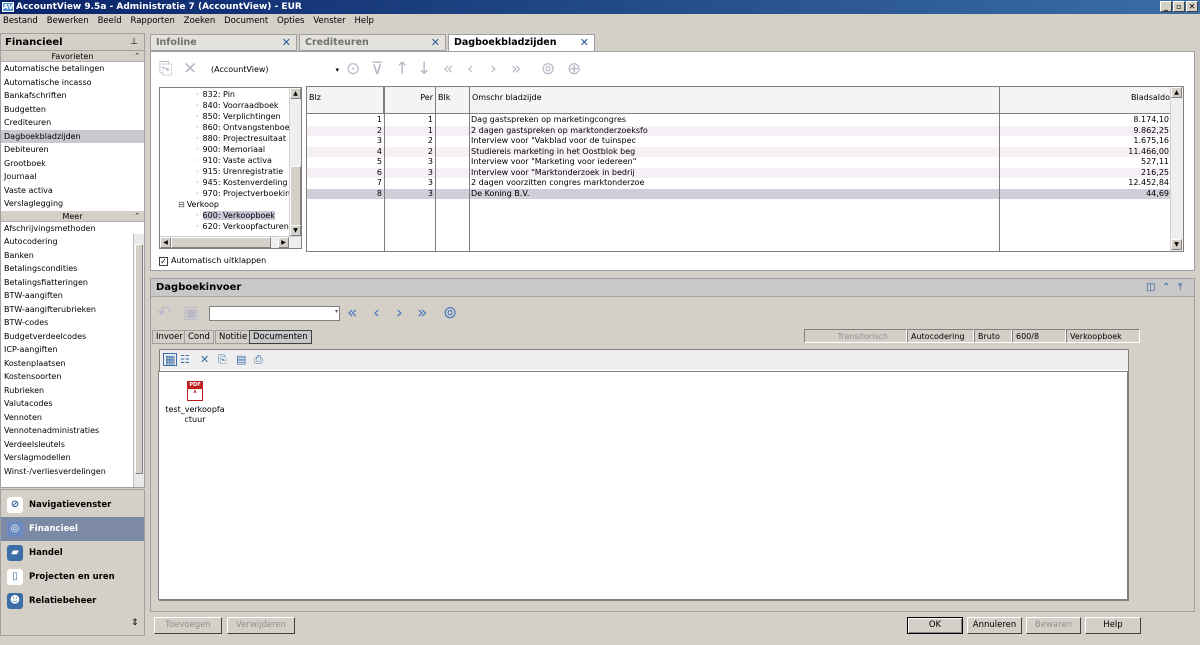 This screenshot has width=1200, height=645. What do you see at coordinates (153, 21) in the screenshot?
I see `menu-rapporten: Rapporten` at bounding box center [153, 21].